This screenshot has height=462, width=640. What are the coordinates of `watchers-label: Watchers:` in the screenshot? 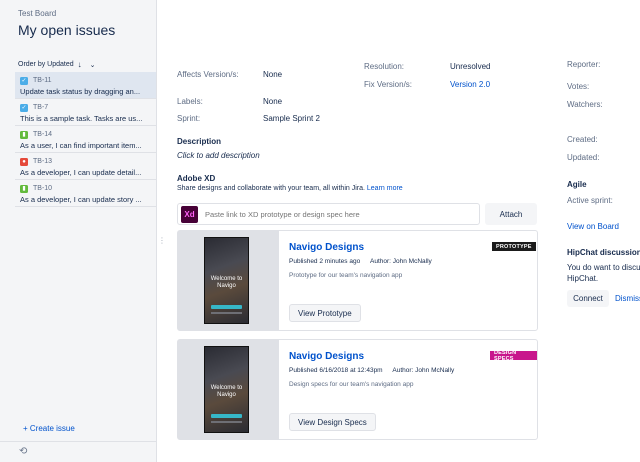 It's located at (585, 104).